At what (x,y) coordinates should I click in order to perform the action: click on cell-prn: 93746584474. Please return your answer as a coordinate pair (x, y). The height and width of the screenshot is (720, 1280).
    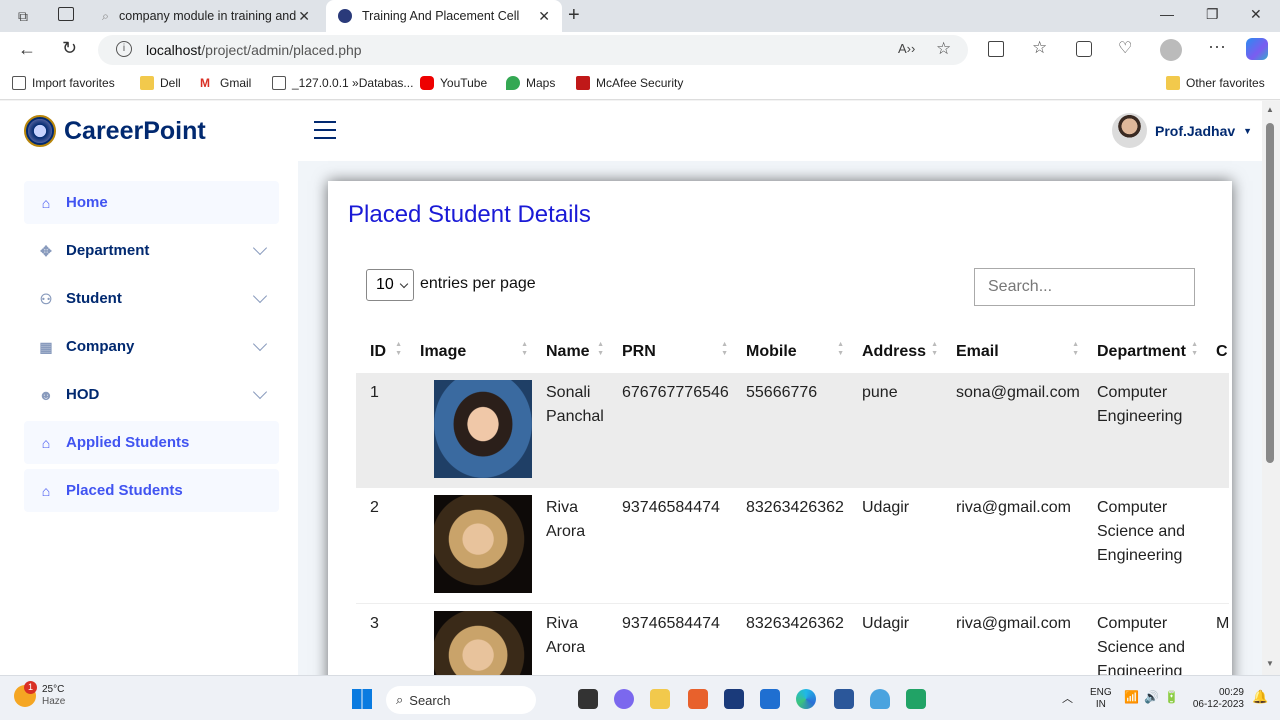
    Looking at the image, I should click on (671, 623).